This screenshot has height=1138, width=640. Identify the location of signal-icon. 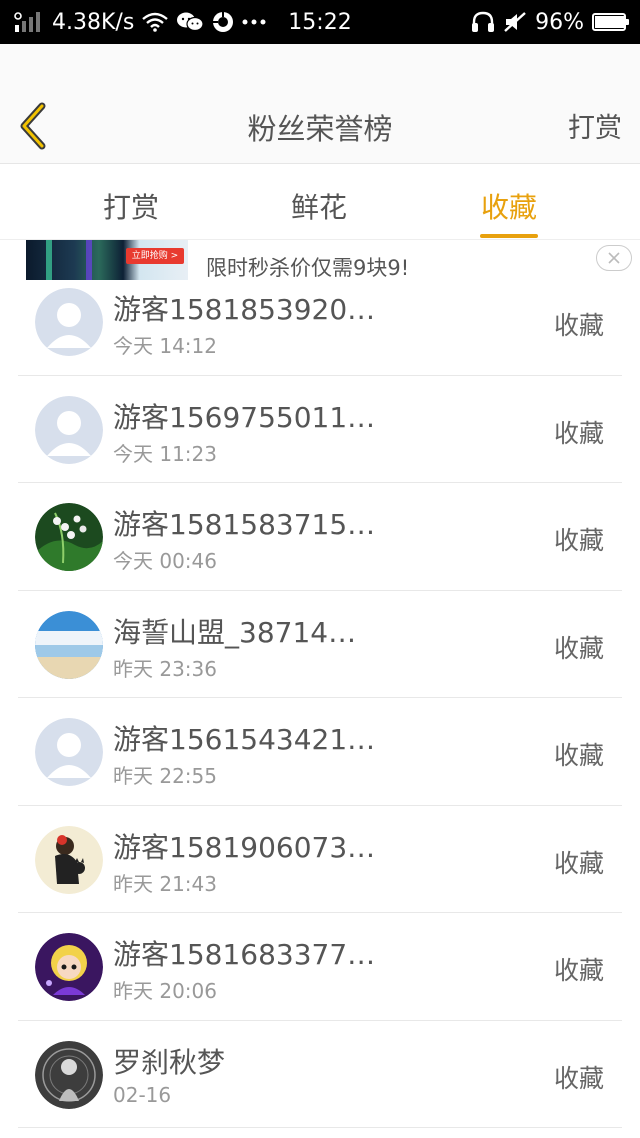
(29, 22).